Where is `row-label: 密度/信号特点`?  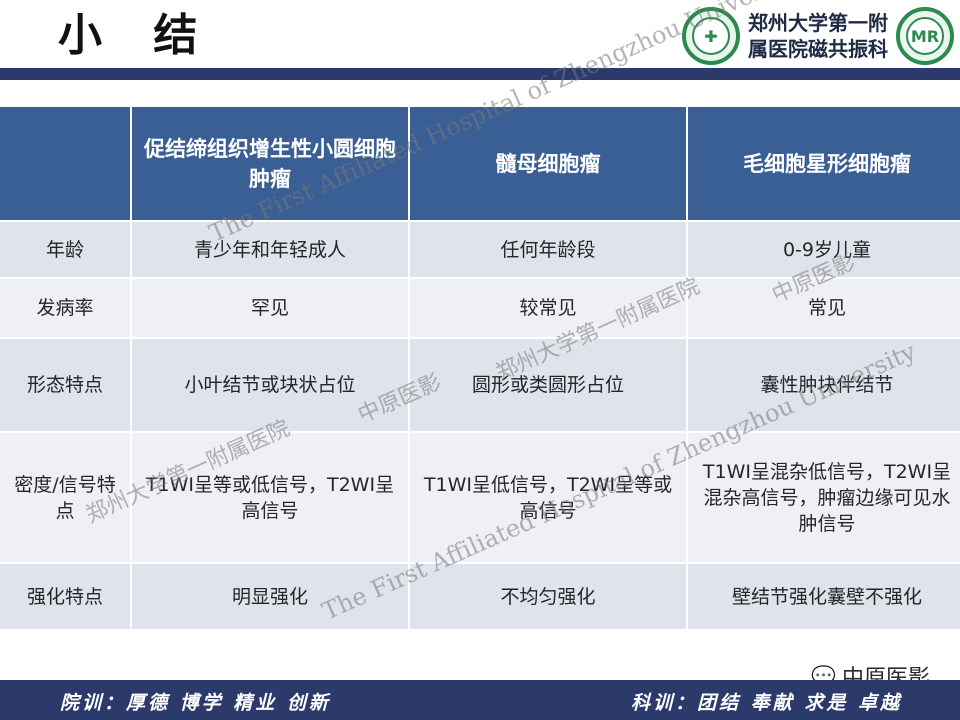
row-label: 密度/信号特点 is located at coordinates (65, 497).